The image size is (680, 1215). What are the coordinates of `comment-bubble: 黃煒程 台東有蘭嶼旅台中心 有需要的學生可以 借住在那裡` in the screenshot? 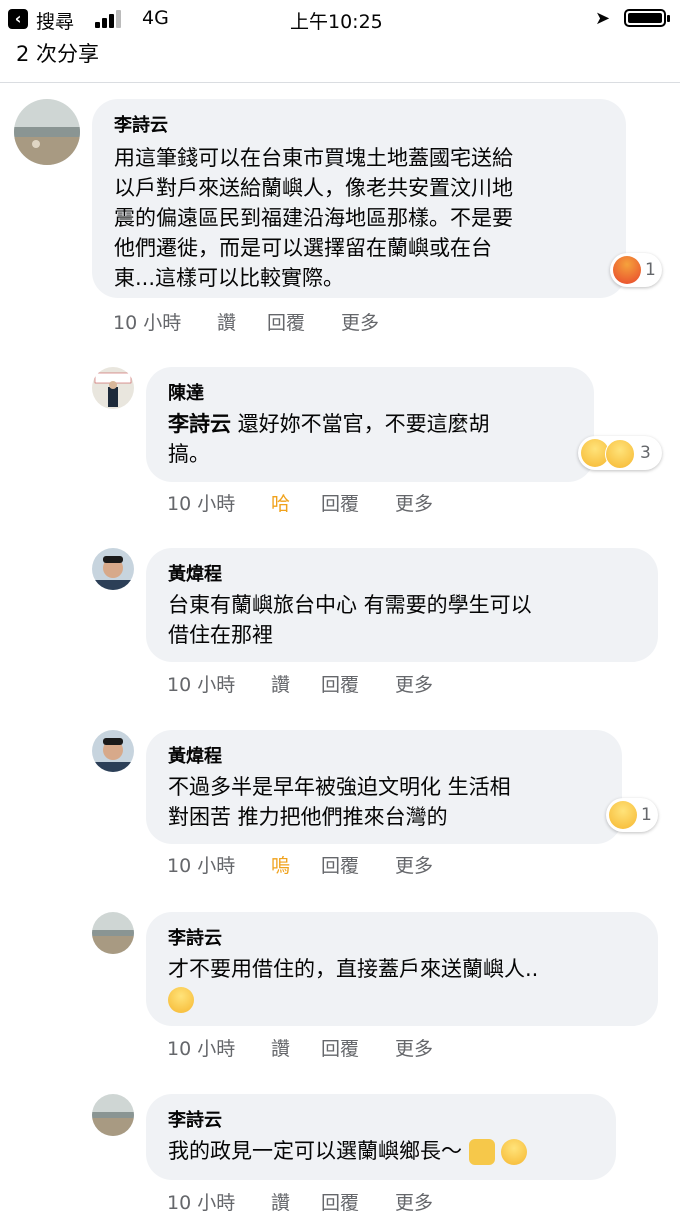 It's located at (402, 605).